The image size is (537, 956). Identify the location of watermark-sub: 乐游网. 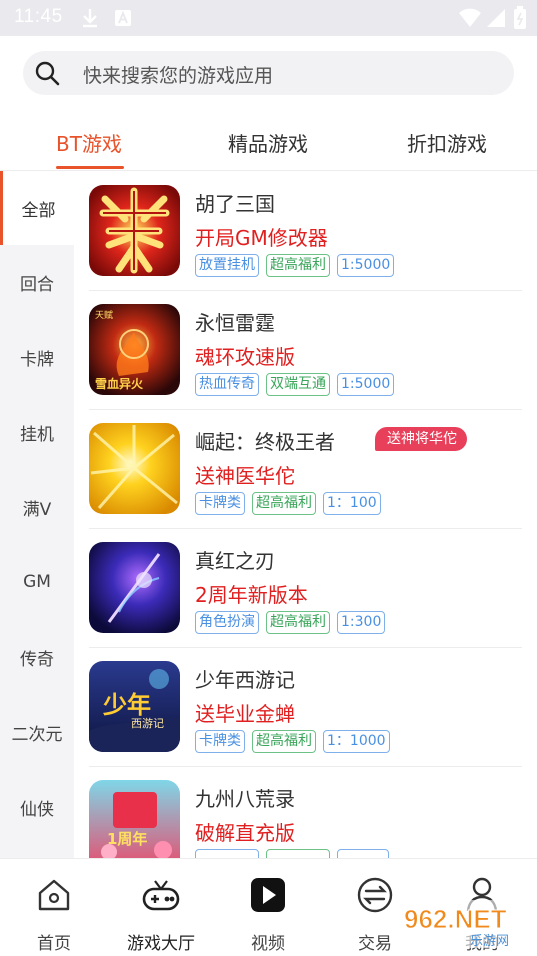
(489, 941).